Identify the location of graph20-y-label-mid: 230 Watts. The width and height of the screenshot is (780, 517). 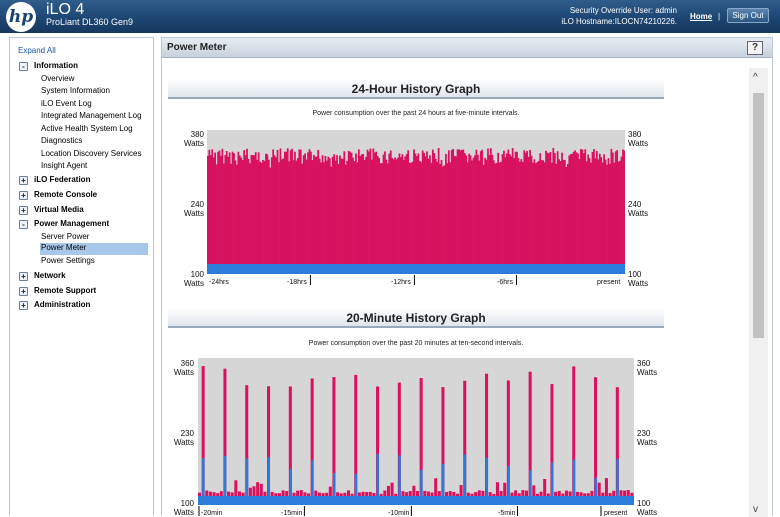
(183, 438).